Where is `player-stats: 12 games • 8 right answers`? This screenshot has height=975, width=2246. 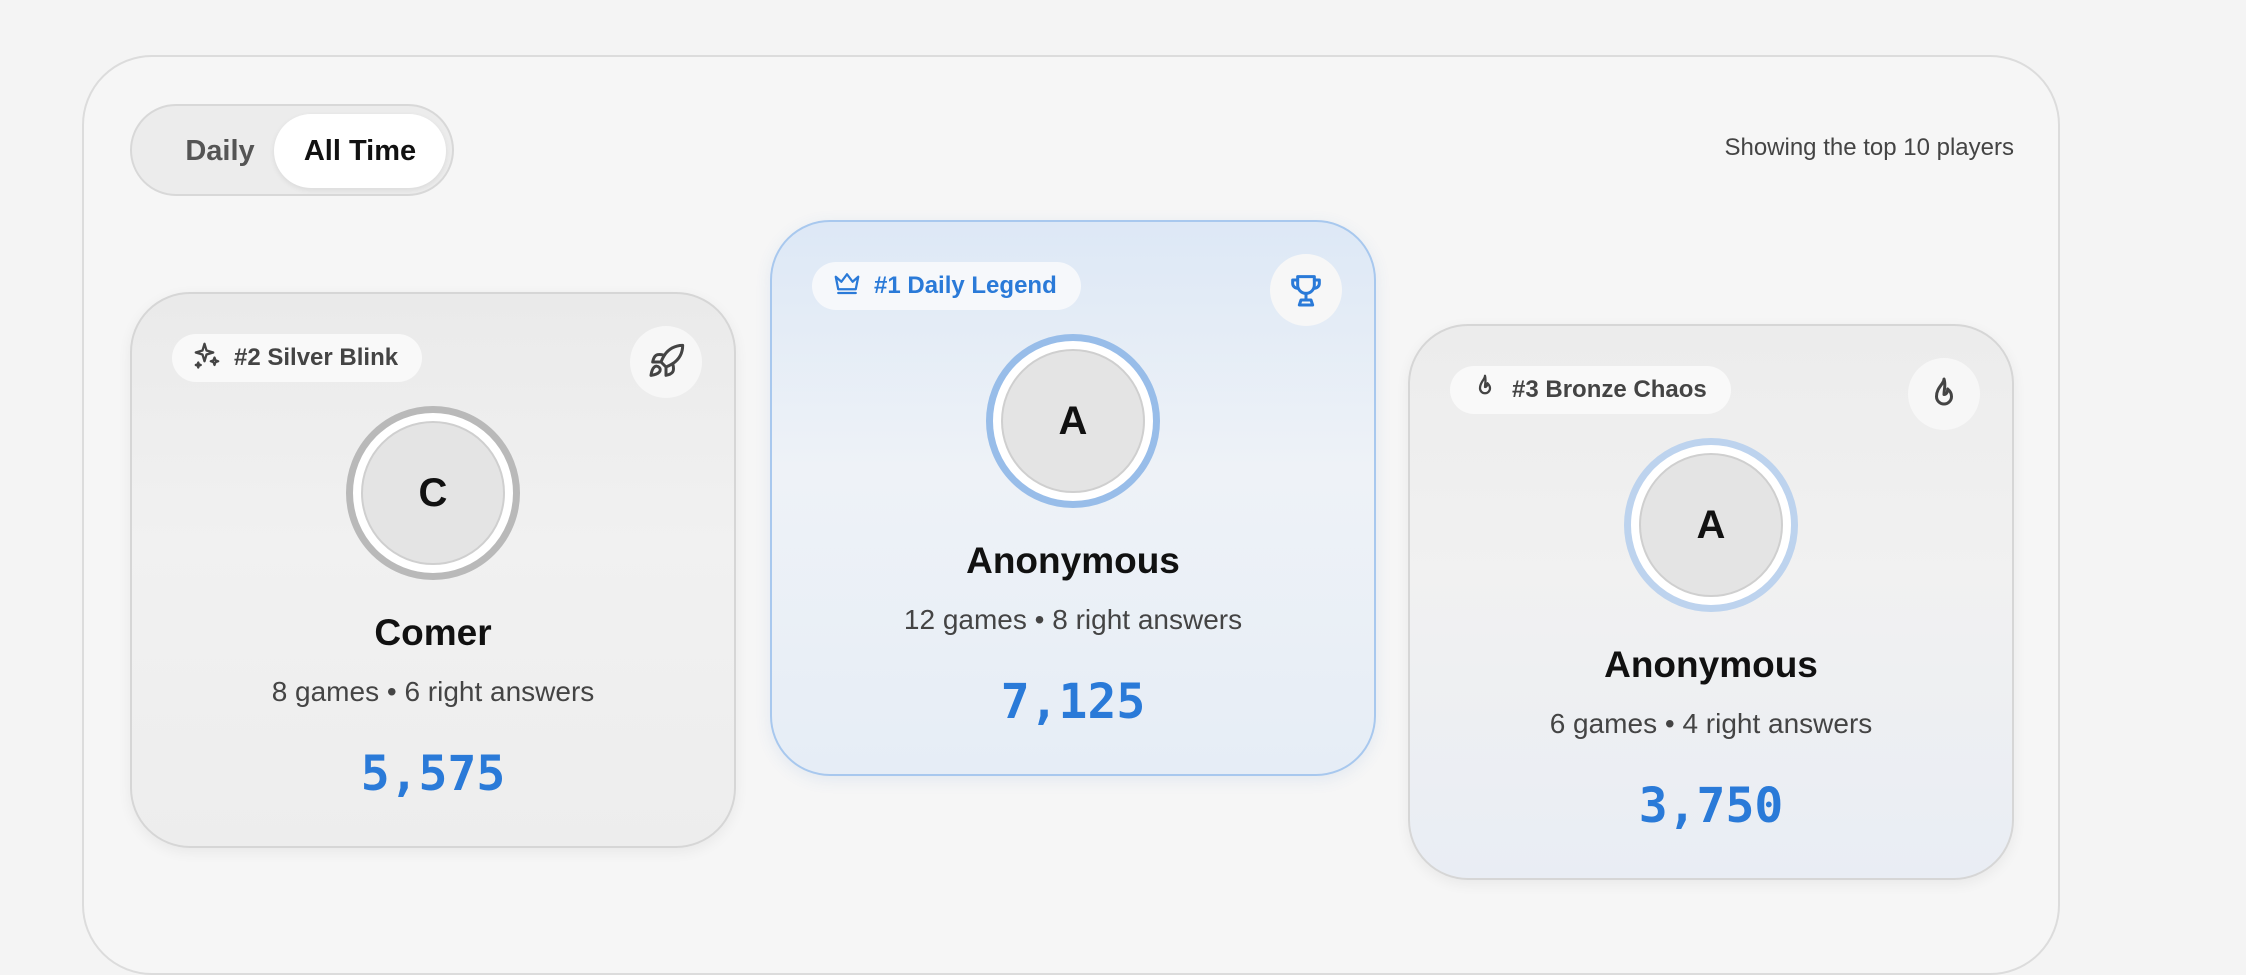 player-stats: 12 games • 8 right answers is located at coordinates (1073, 619).